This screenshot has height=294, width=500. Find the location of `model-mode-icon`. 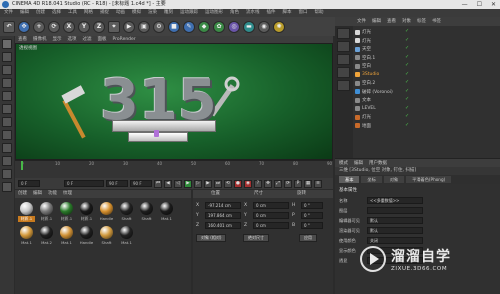

model-mode-icon is located at coordinates (7, 57).